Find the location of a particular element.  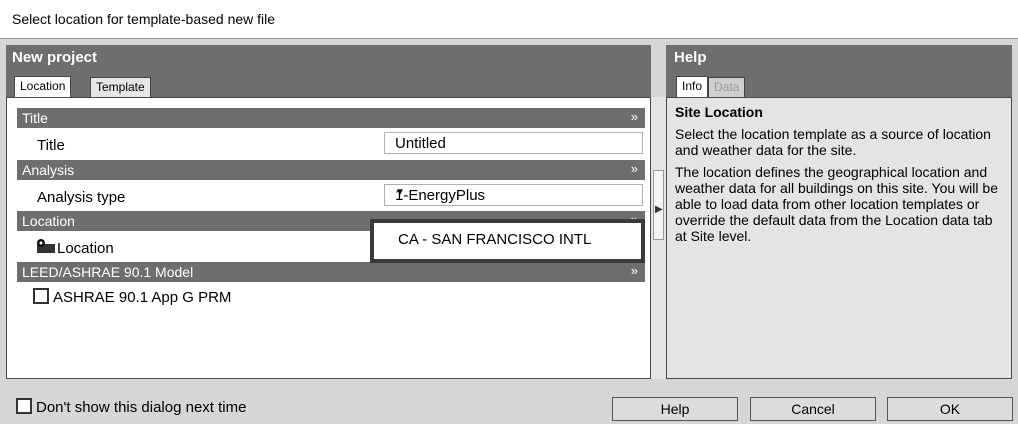

help-tab-bar: Info Data is located at coordinates (839, 84).